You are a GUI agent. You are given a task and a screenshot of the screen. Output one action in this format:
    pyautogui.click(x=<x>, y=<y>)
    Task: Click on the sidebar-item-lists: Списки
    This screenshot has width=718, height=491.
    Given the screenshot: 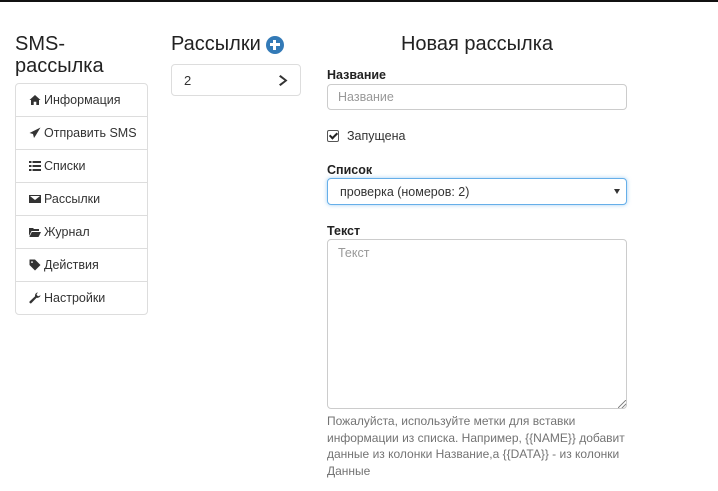 What is the action you would take?
    pyautogui.click(x=81, y=165)
    